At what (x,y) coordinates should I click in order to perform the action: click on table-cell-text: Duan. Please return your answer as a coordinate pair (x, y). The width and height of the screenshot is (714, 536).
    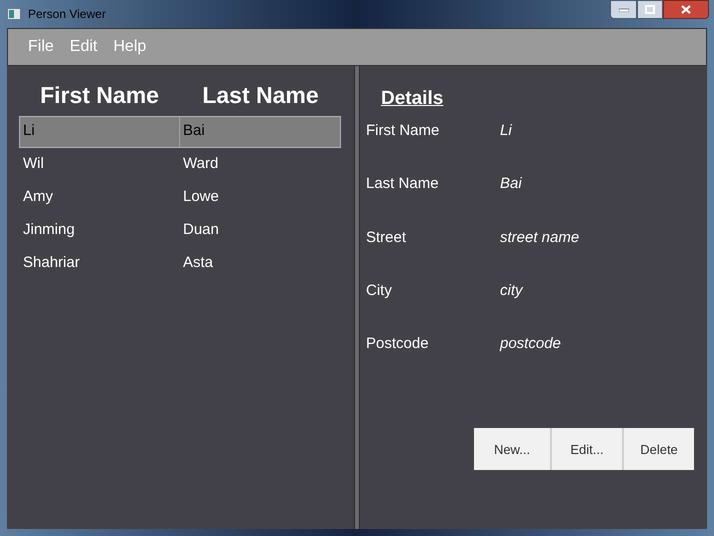
    Looking at the image, I should click on (201, 230).